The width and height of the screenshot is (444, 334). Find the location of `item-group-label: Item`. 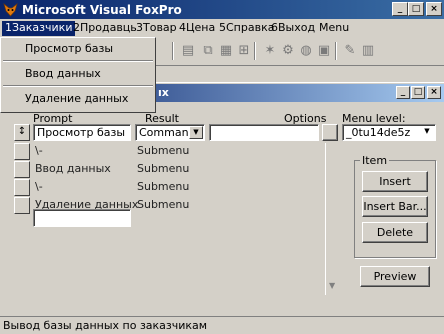

item-group-label: Item is located at coordinates (375, 160).